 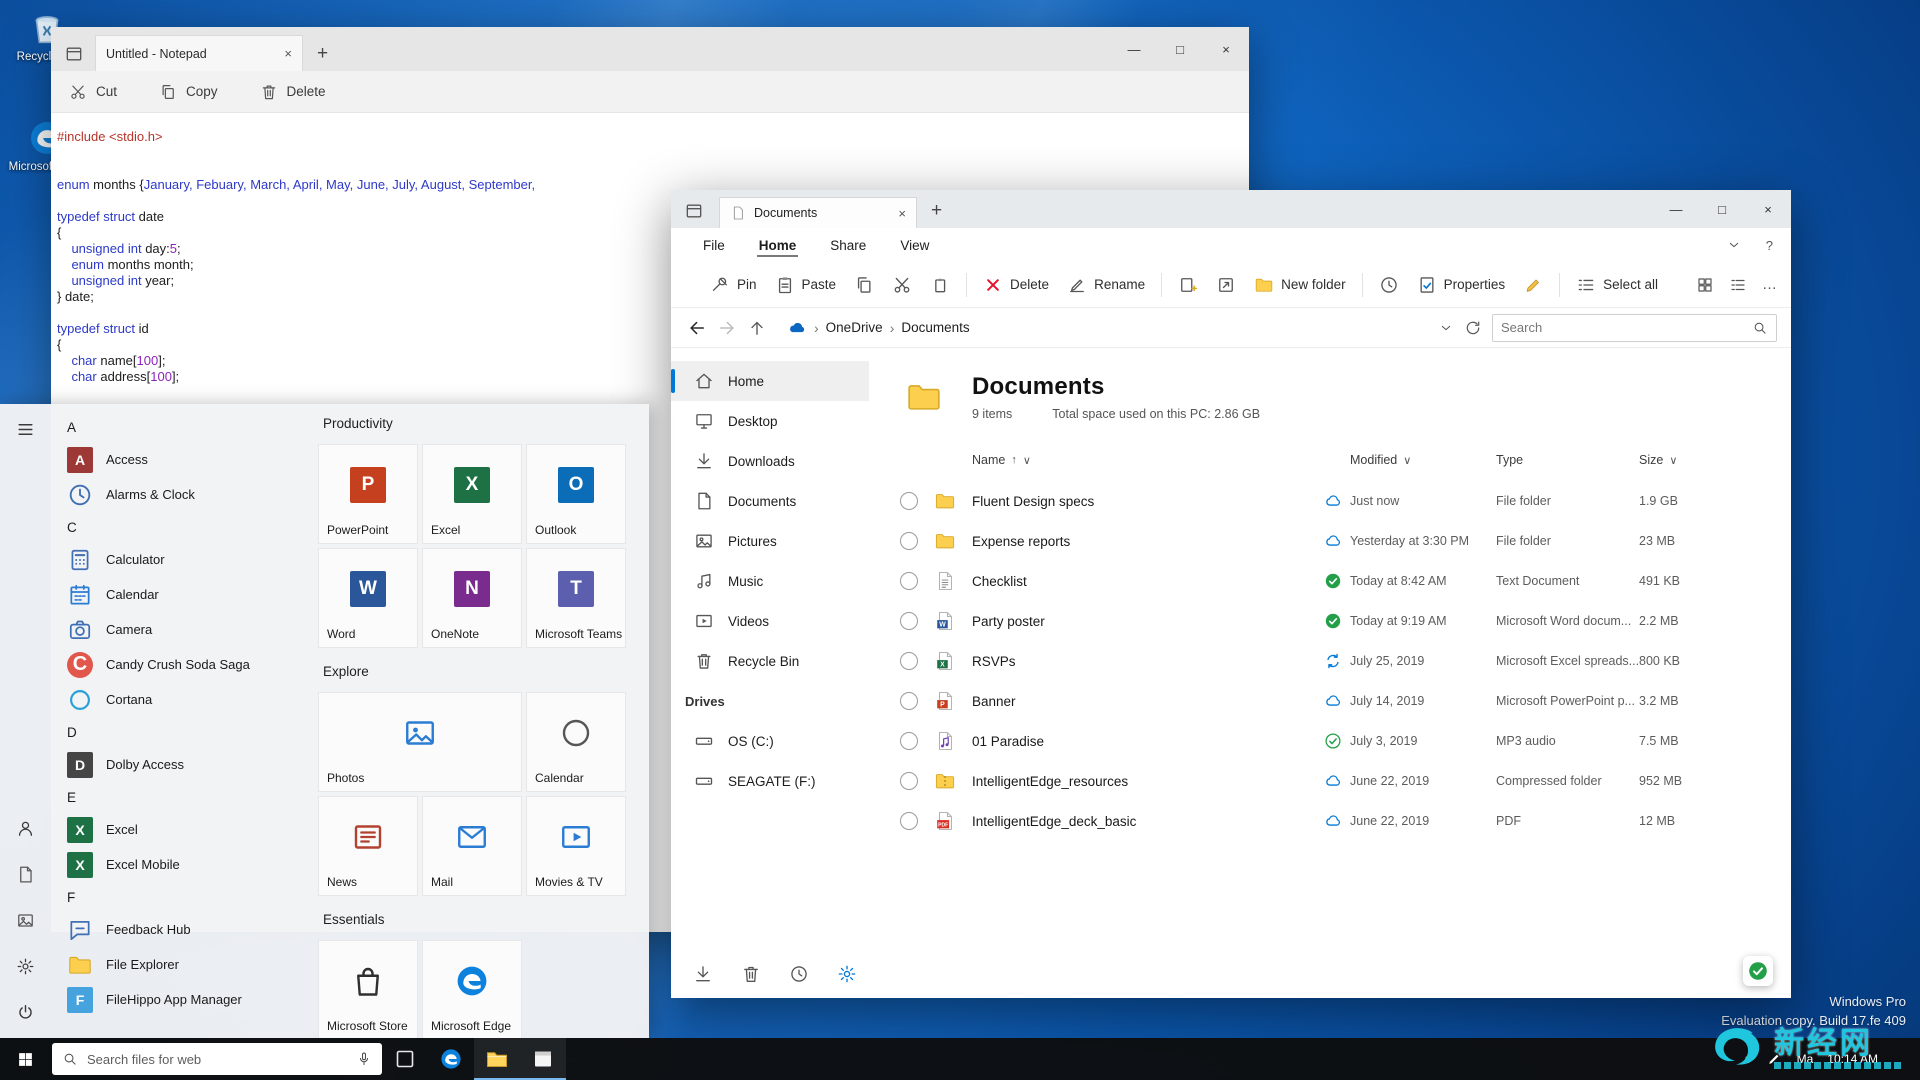 What do you see at coordinates (733, 285) in the screenshot?
I see `toolbar-pin-button: Pin` at bounding box center [733, 285].